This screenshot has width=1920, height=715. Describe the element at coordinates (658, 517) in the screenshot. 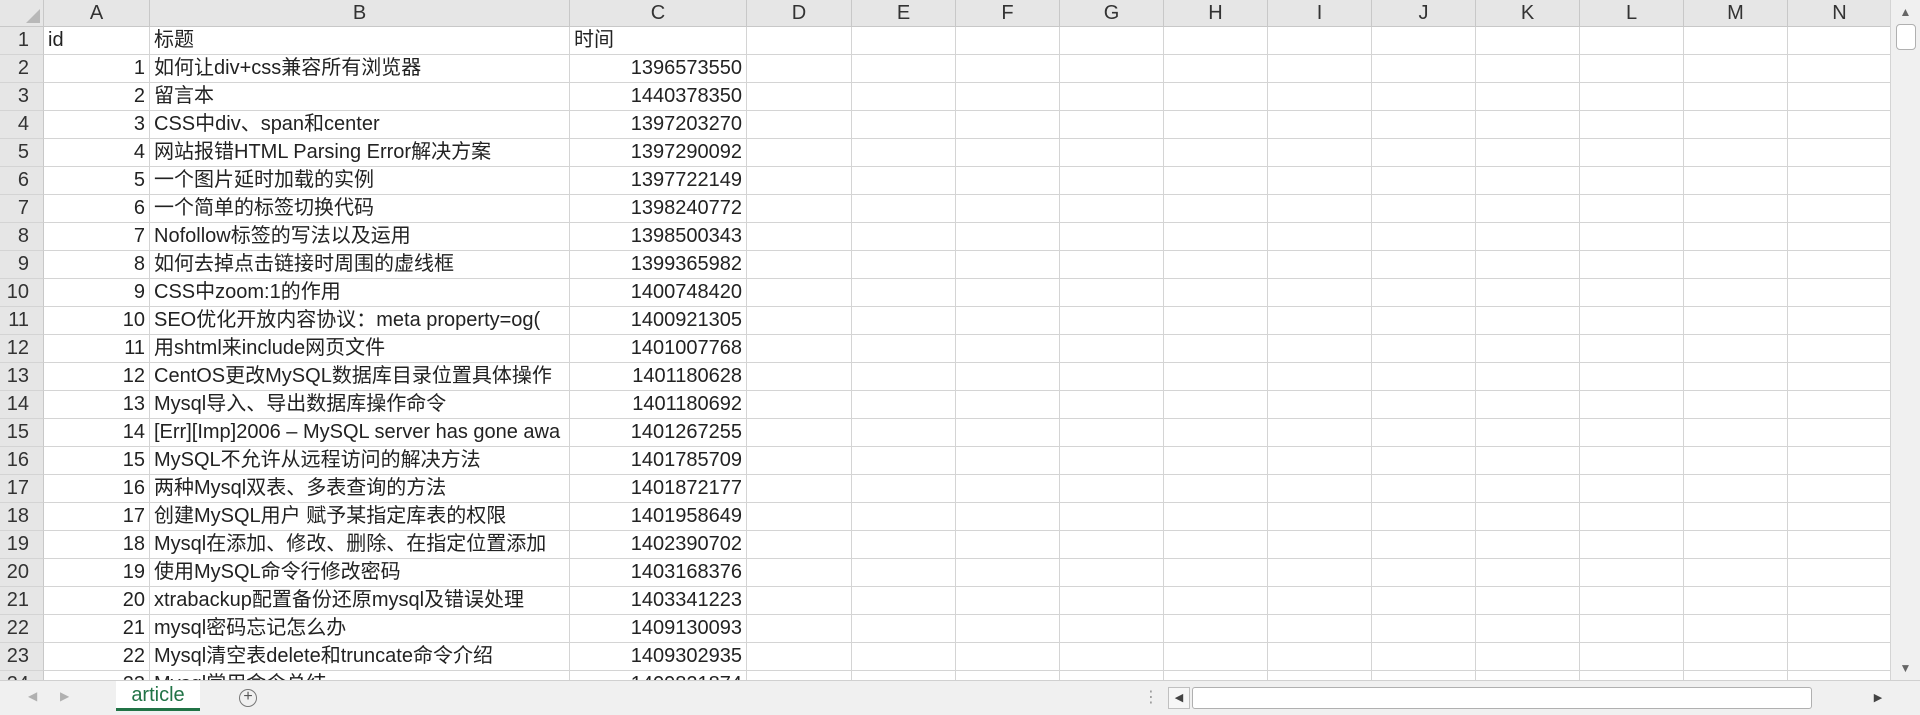

I see `cell-time: 1401958649` at that location.